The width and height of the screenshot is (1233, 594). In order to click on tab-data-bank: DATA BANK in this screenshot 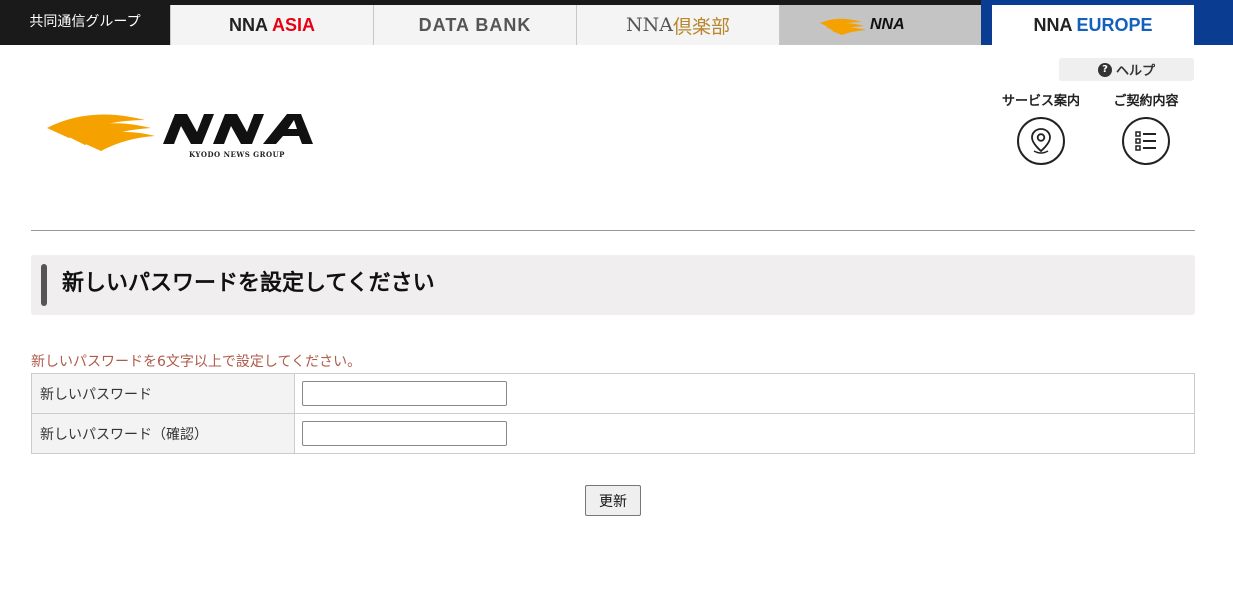, I will do `click(474, 25)`.